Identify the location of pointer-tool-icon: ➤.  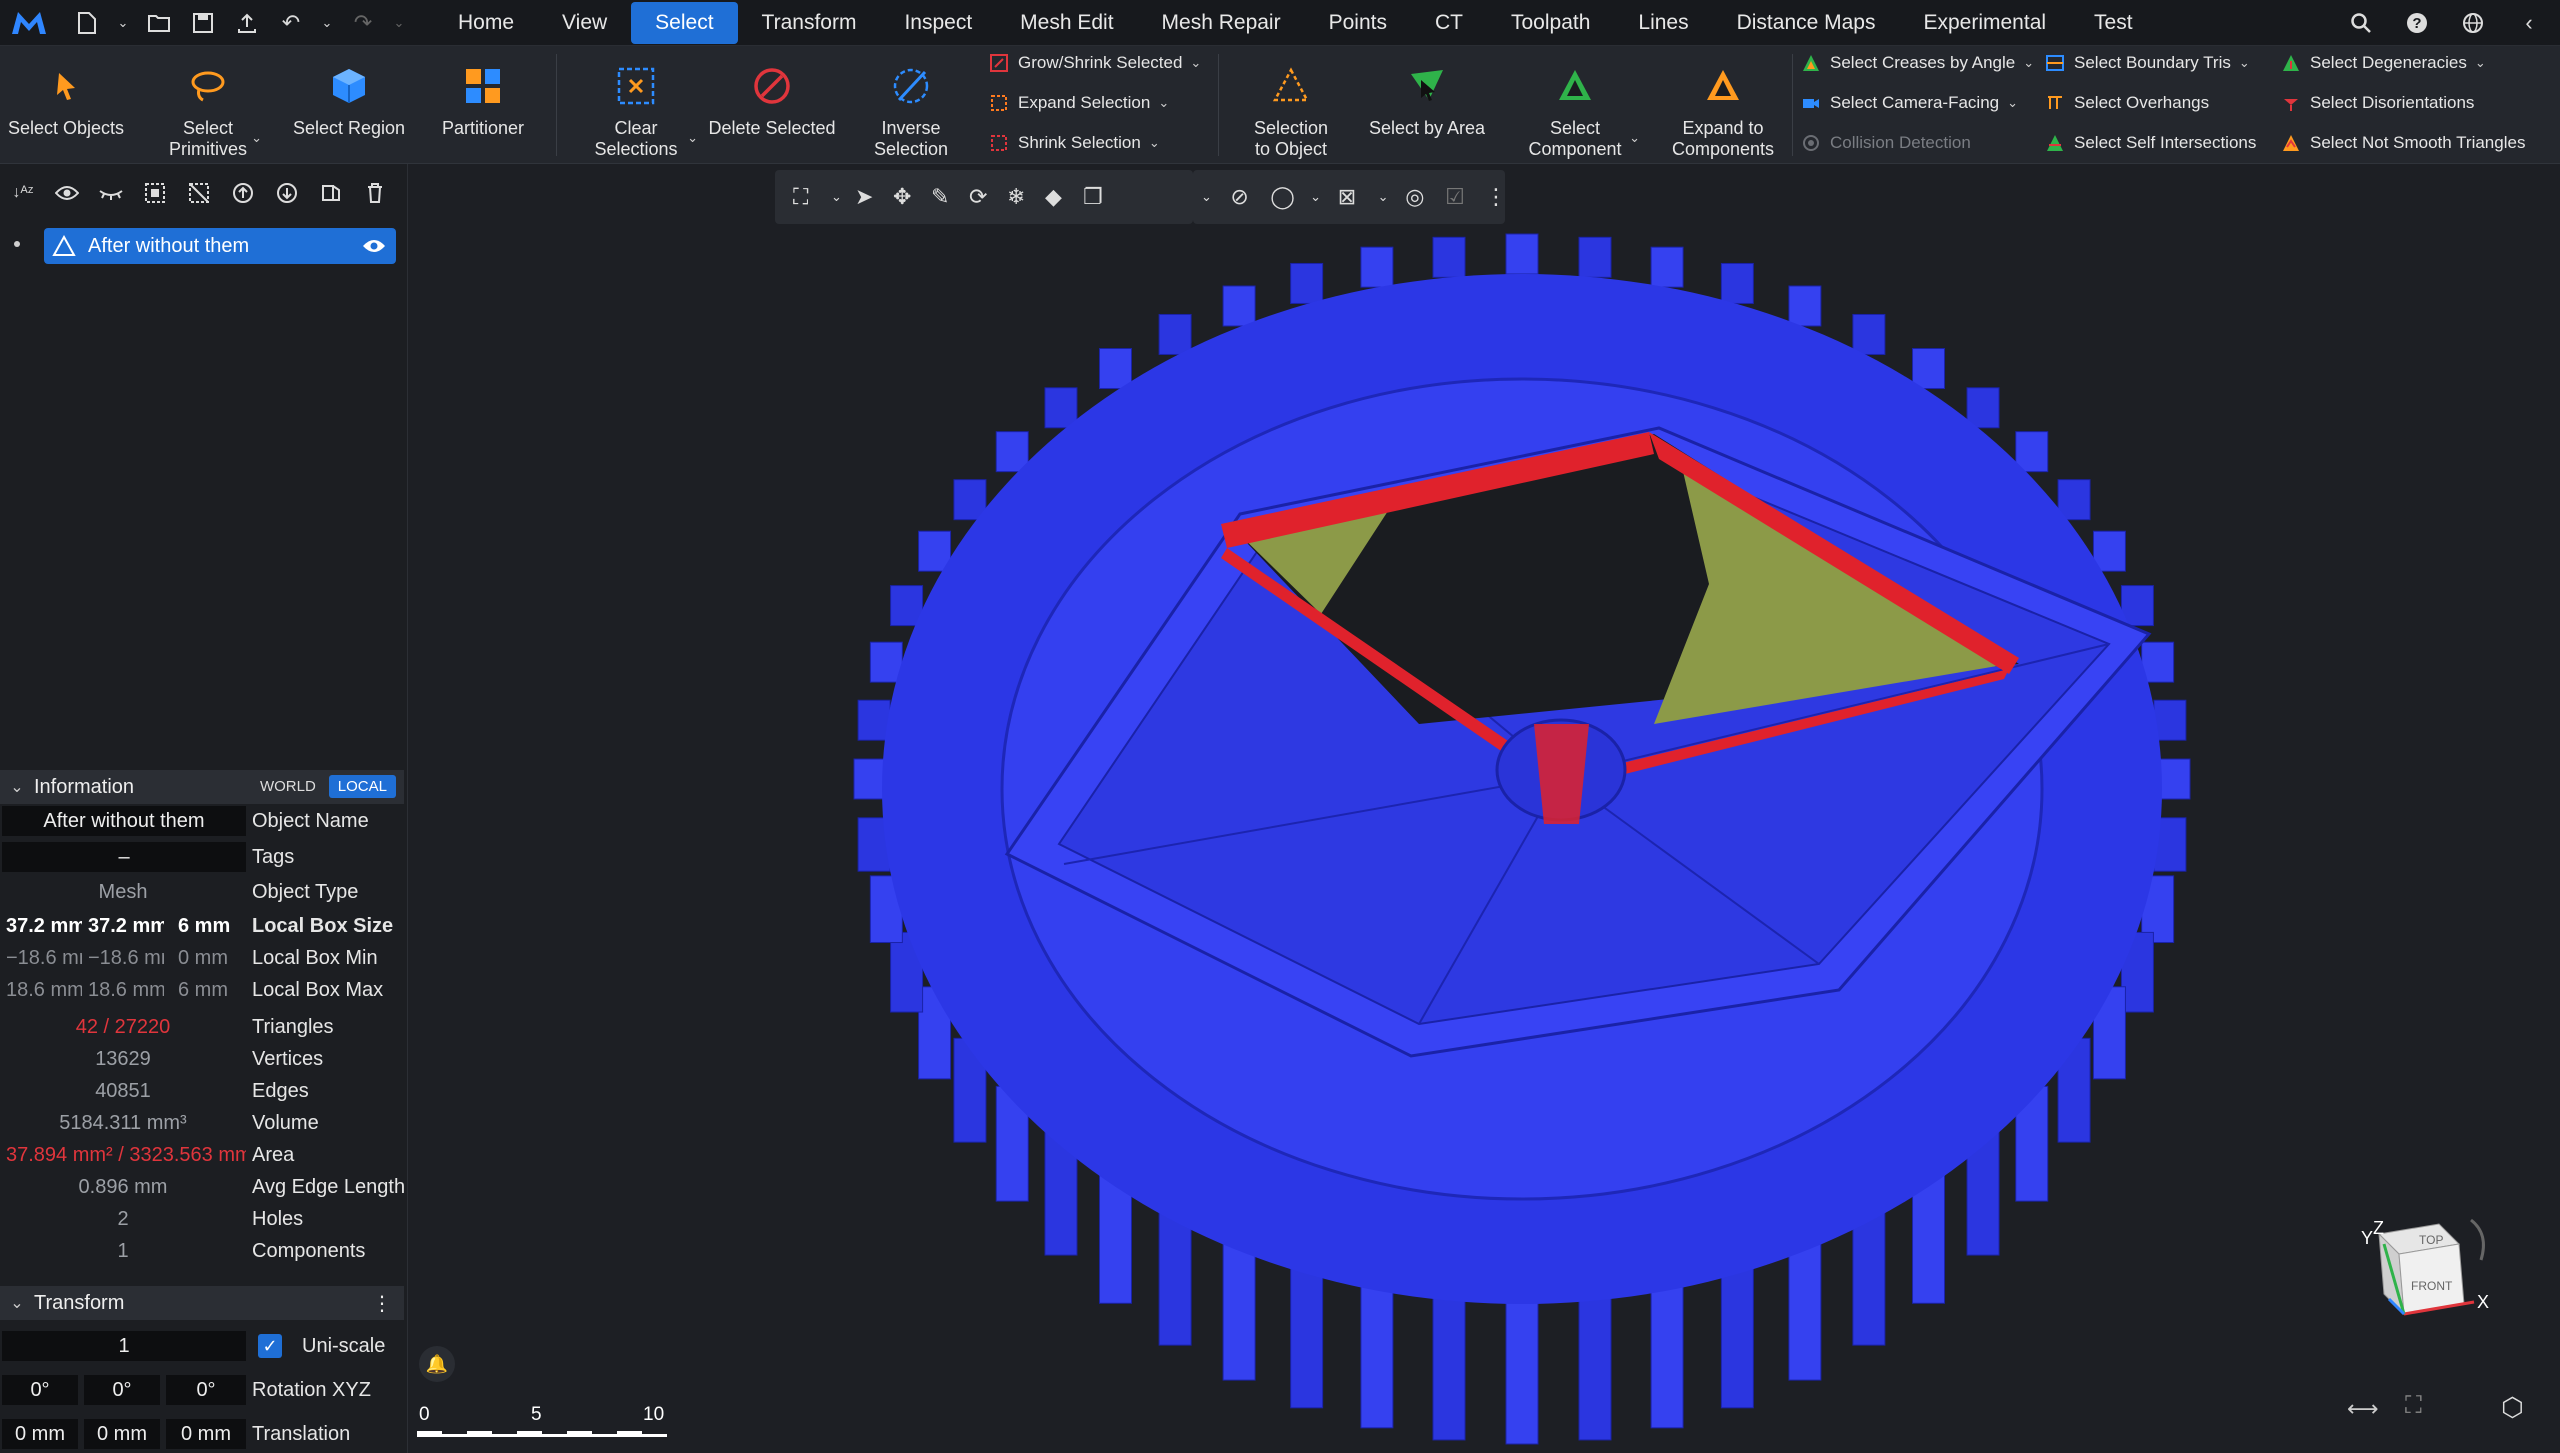
(872, 197).